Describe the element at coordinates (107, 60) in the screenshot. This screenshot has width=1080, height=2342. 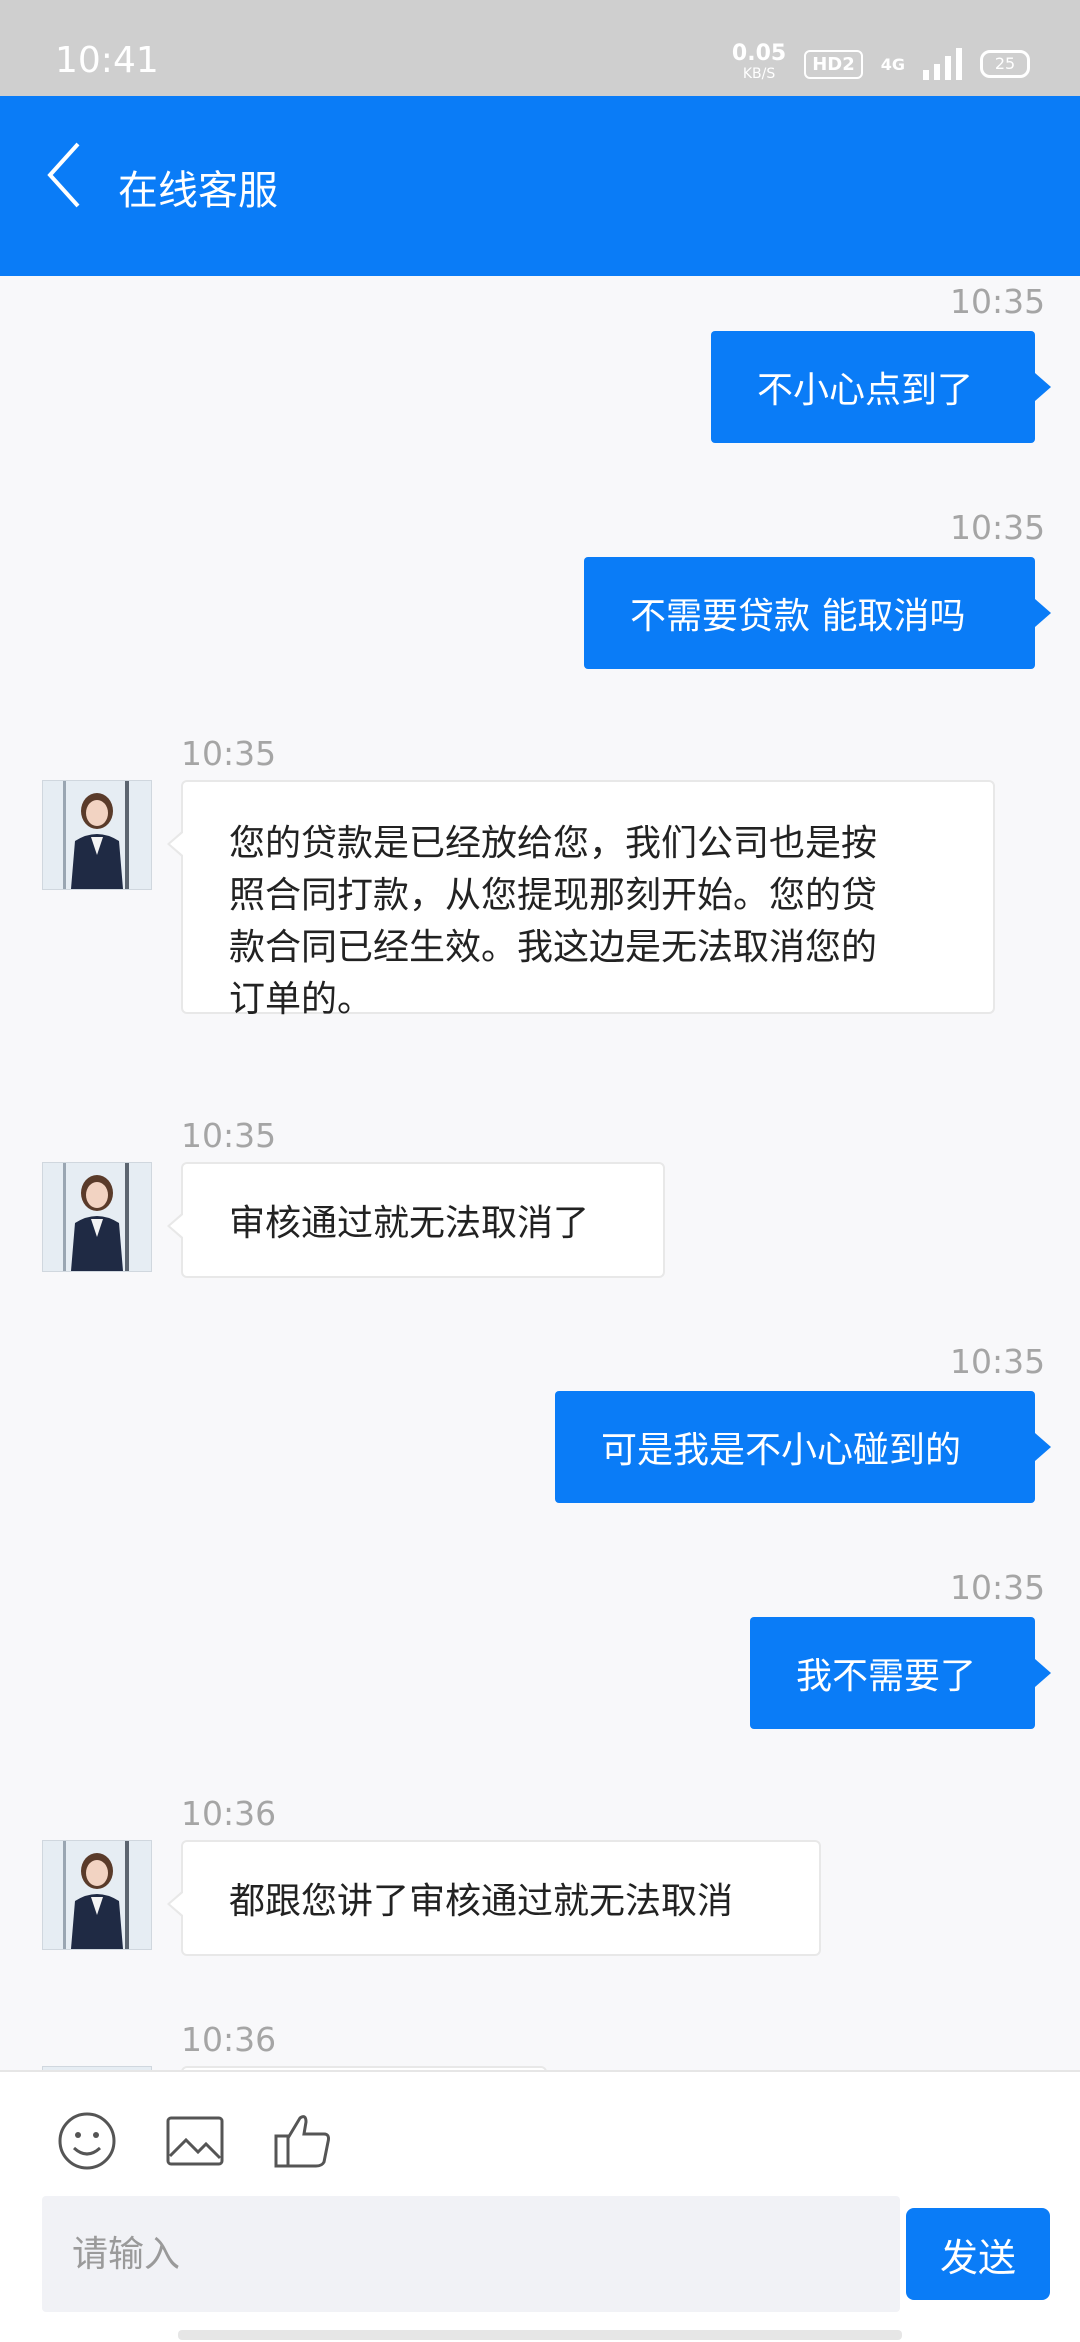
I see `status-time: 10:41` at that location.